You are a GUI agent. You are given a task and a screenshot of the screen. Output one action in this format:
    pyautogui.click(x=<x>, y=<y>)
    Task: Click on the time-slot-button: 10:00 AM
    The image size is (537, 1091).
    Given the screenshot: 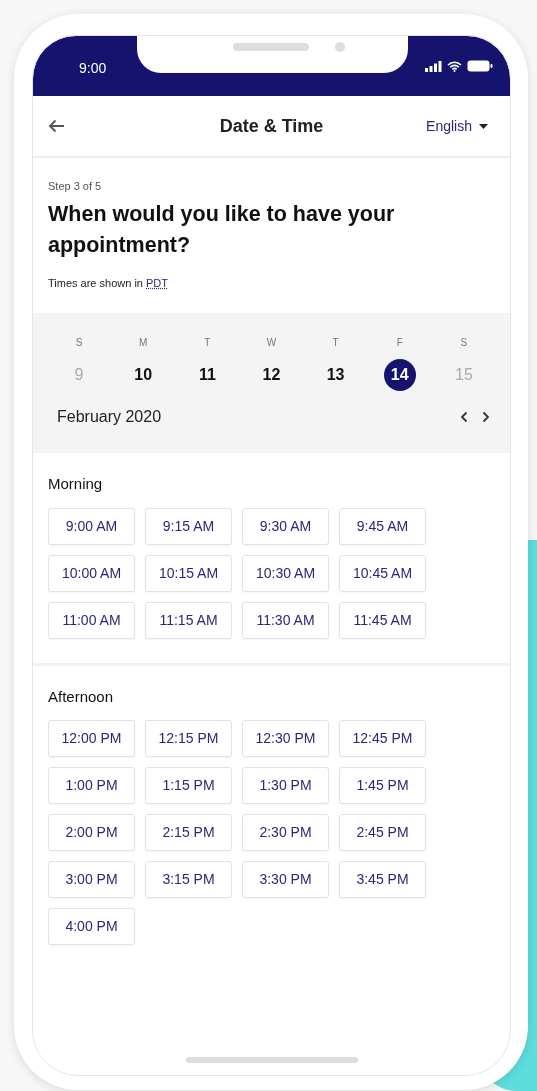 What is the action you would take?
    pyautogui.click(x=91, y=573)
    